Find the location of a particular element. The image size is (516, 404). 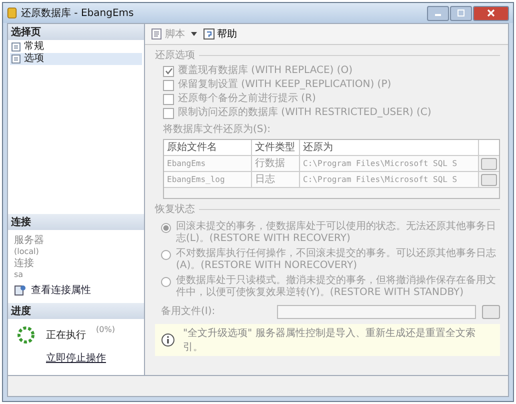

server-label: 服务器 is located at coordinates (29, 240).